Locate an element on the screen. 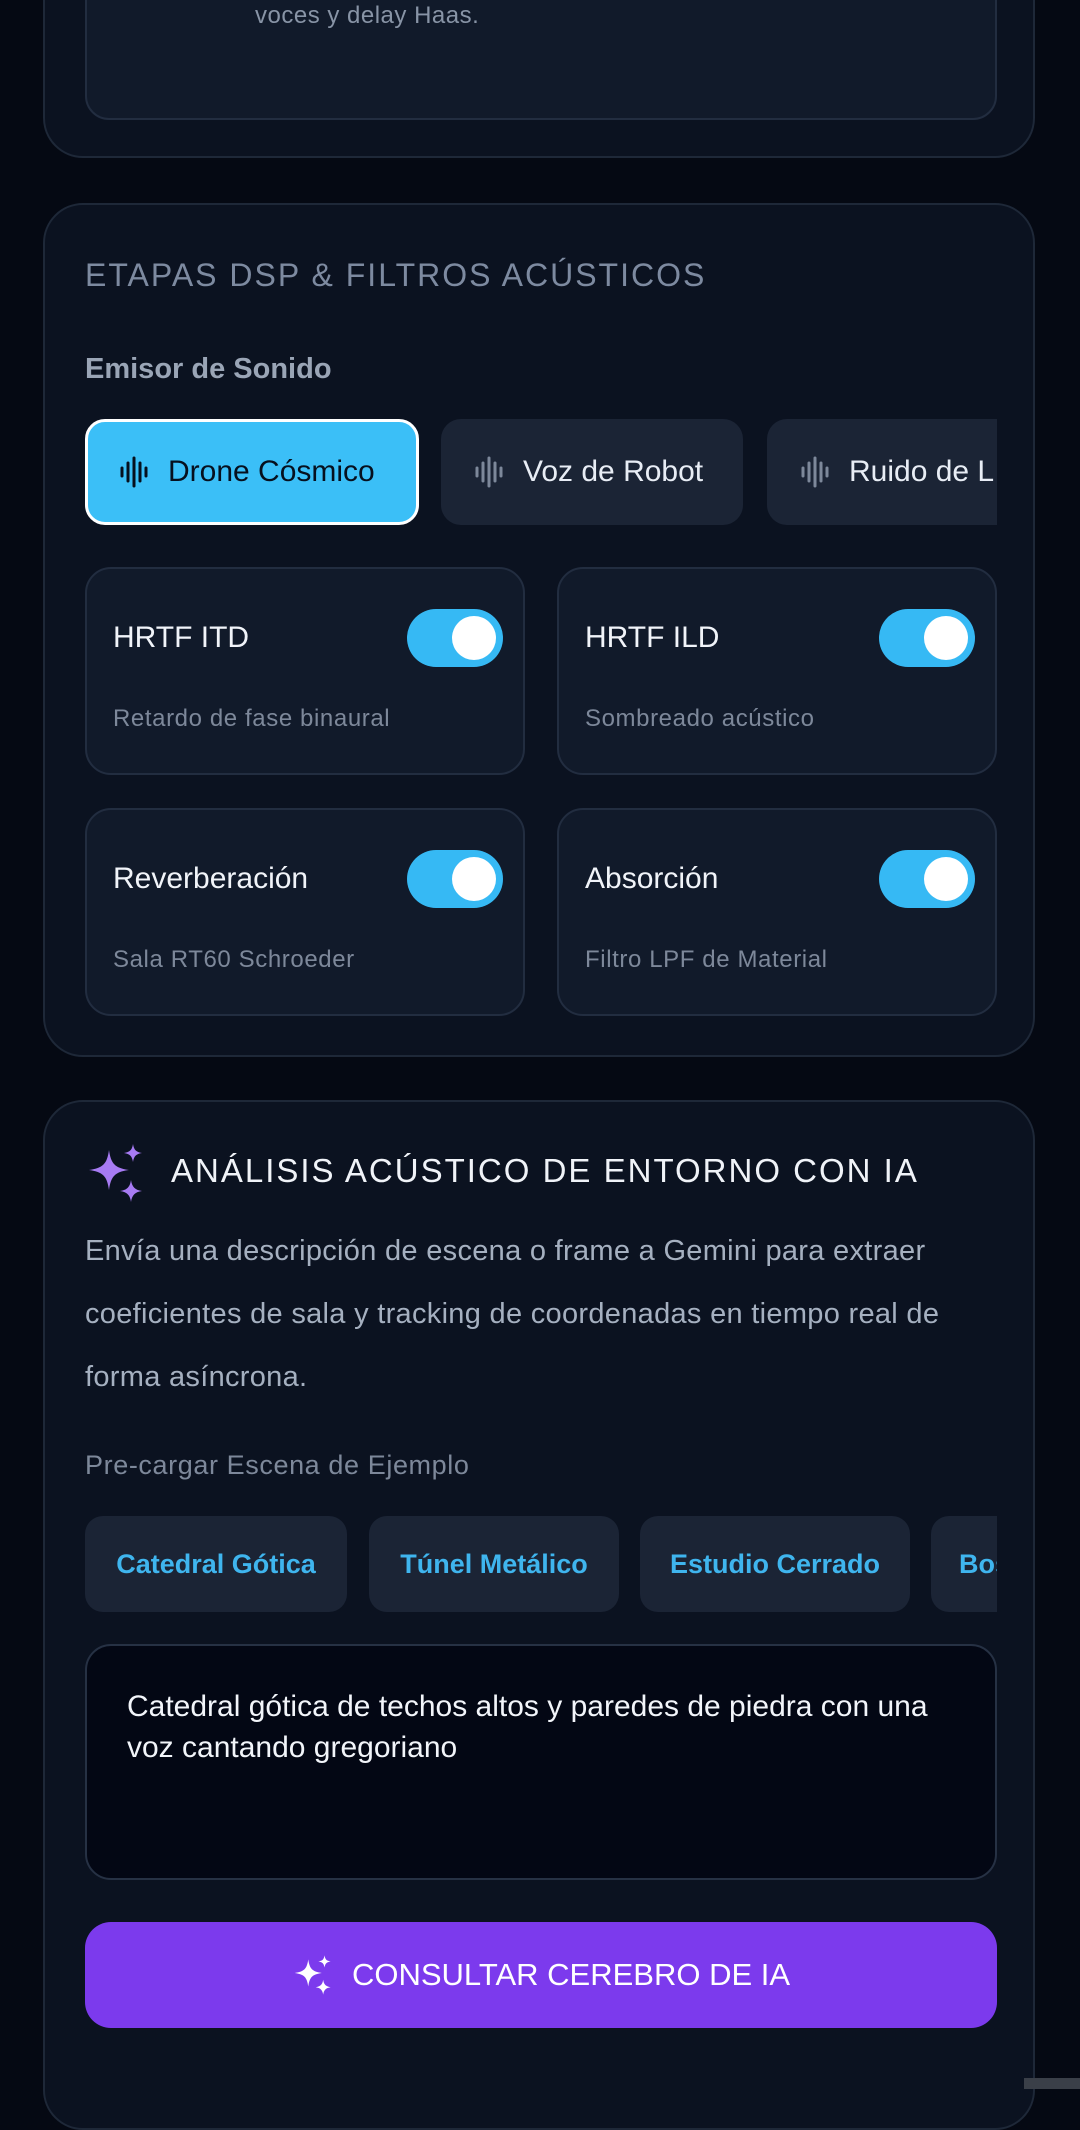 The image size is (1080, 2130). emitter-chip-label: Voz de Robot is located at coordinates (613, 471).